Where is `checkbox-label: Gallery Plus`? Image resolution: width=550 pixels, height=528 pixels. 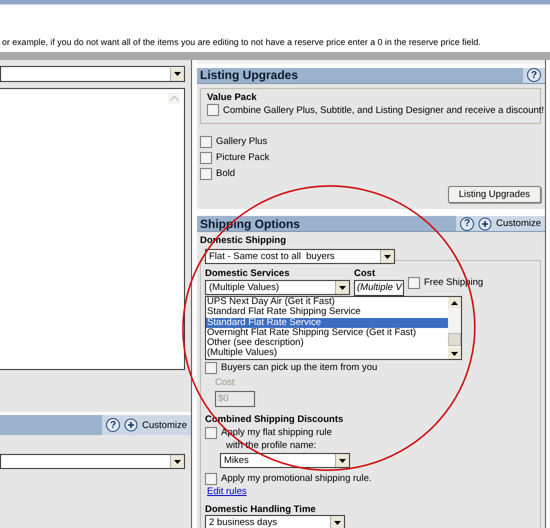 checkbox-label: Gallery Plus is located at coordinates (242, 142).